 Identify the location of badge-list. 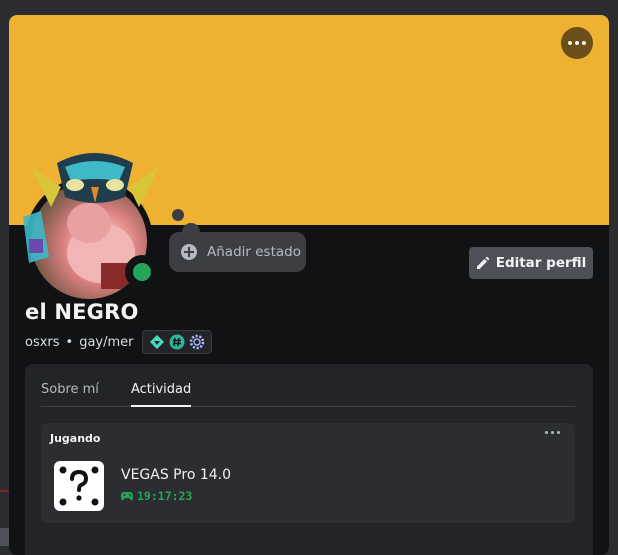
(176, 342).